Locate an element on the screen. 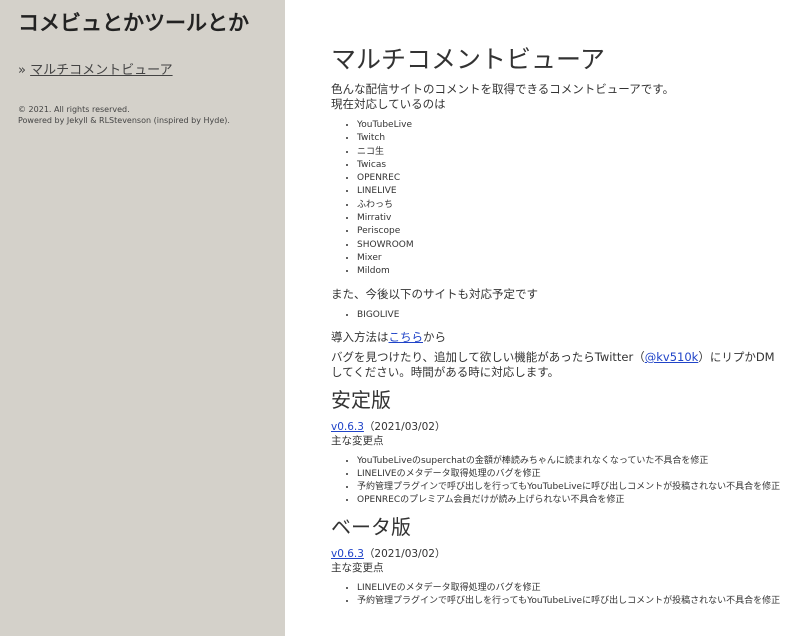  sidebar-nav: » マルチコメントビューア is located at coordinates (142, 68).